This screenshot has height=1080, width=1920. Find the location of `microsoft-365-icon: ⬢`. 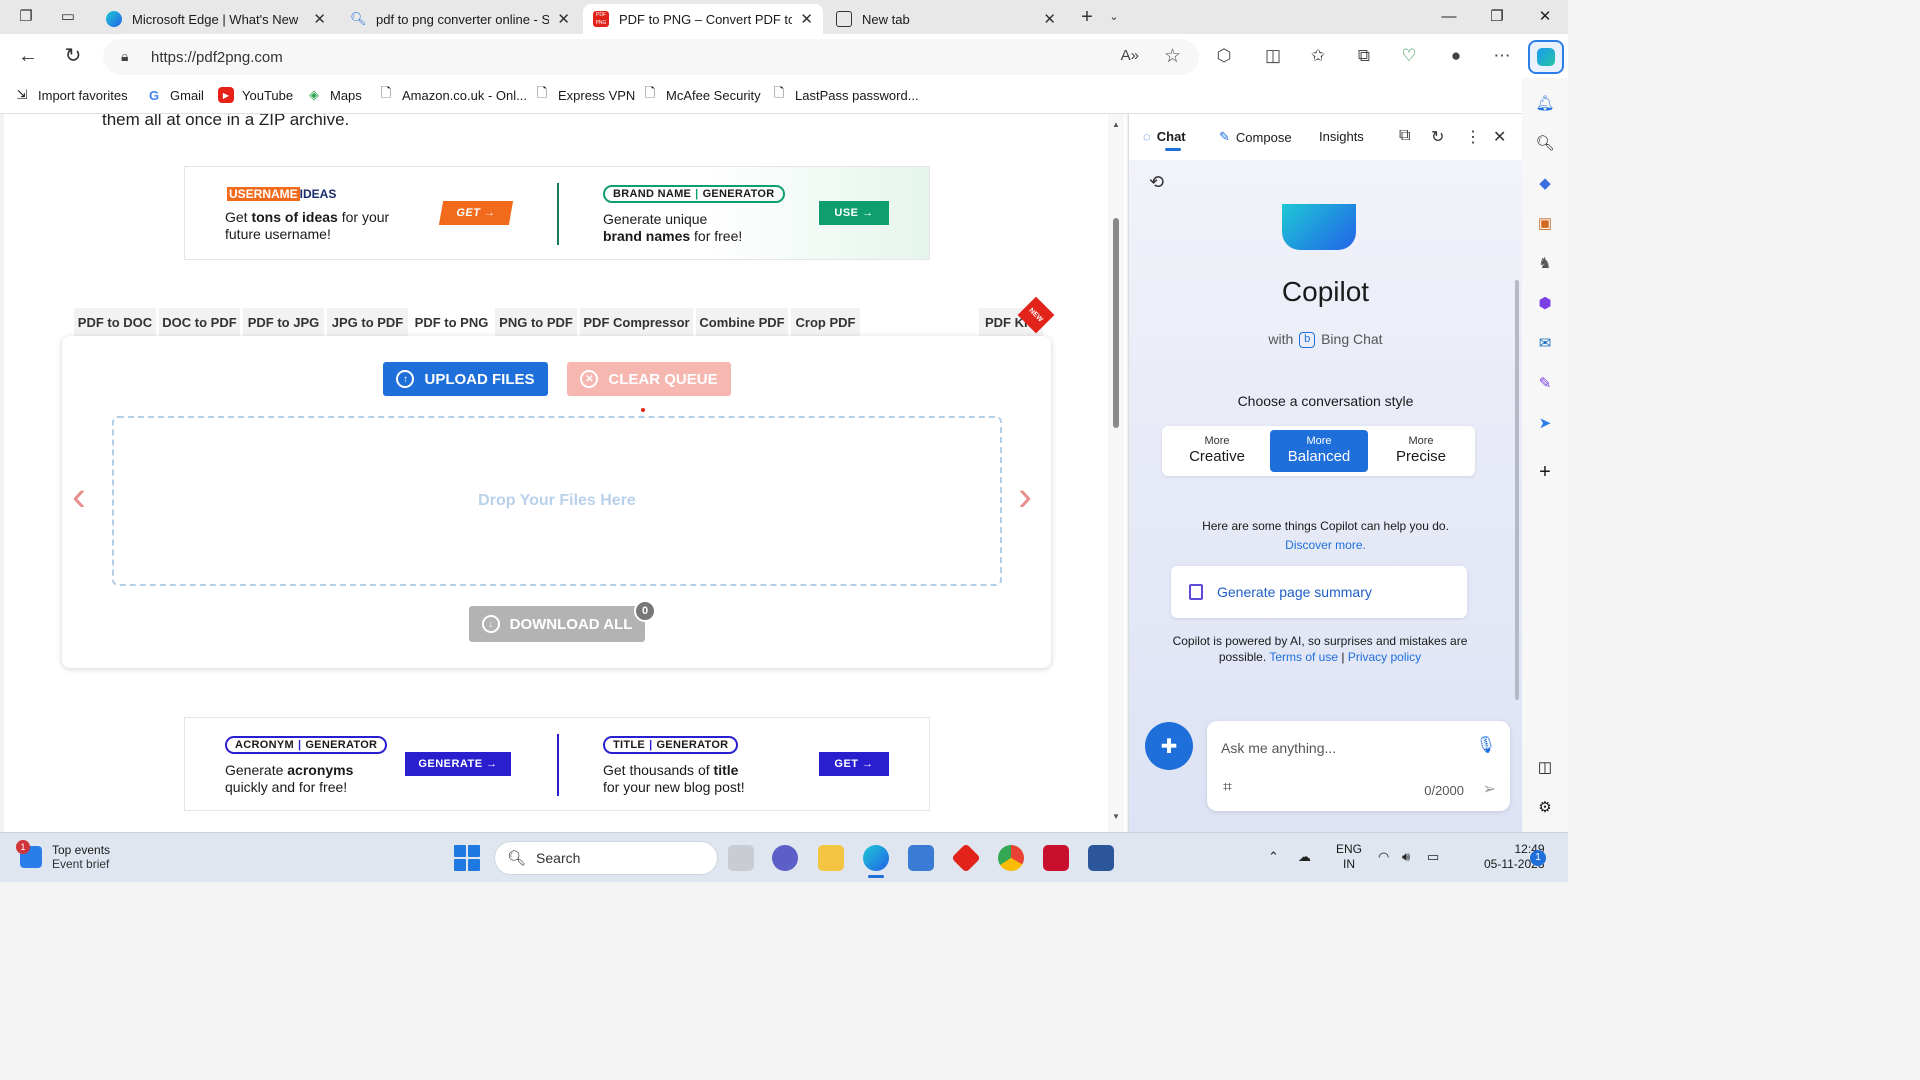

microsoft-365-icon: ⬢ is located at coordinates (1545, 304).